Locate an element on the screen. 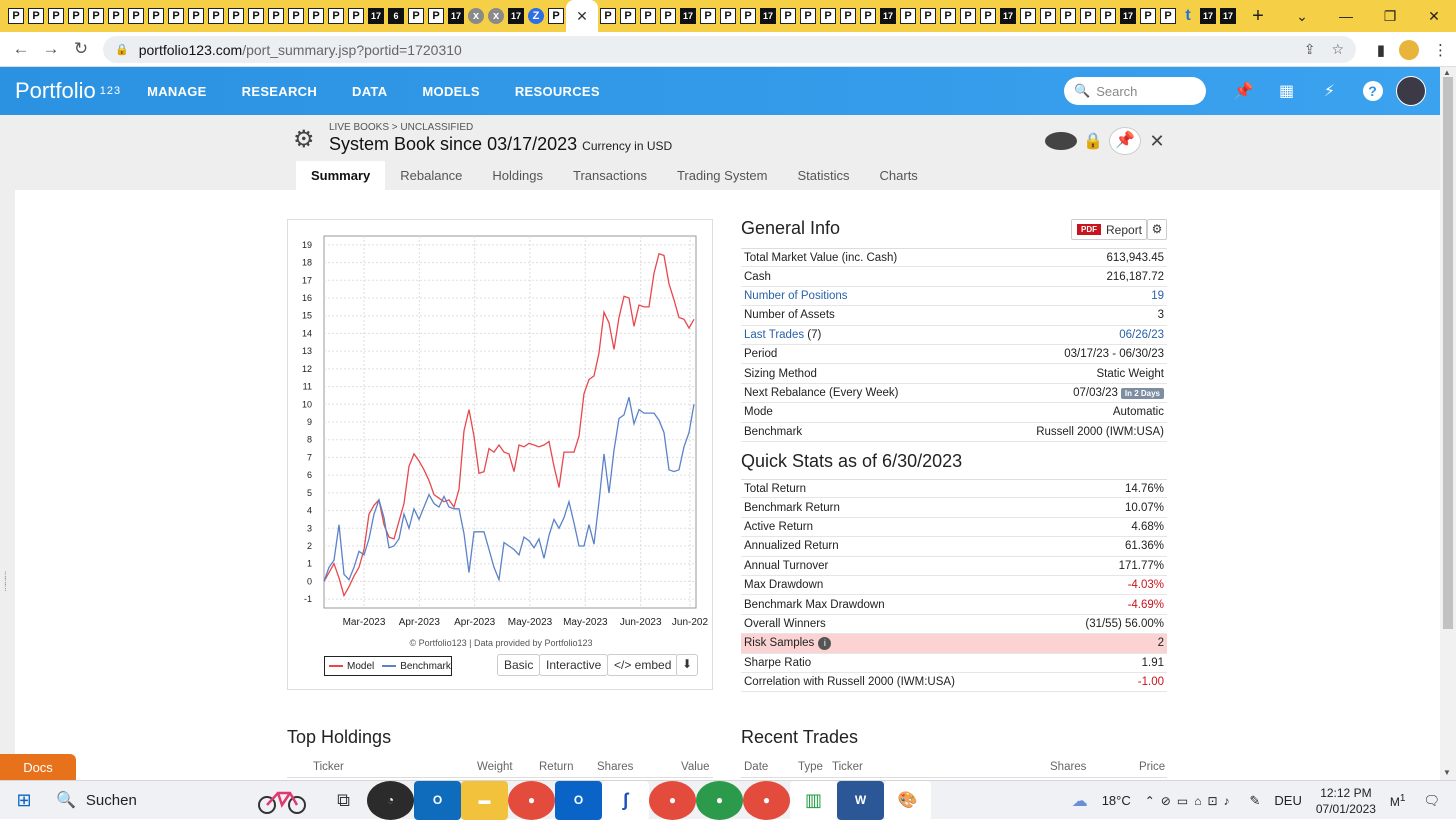  scroll-down-icon: ▼ is located at coordinates (1447, 772).